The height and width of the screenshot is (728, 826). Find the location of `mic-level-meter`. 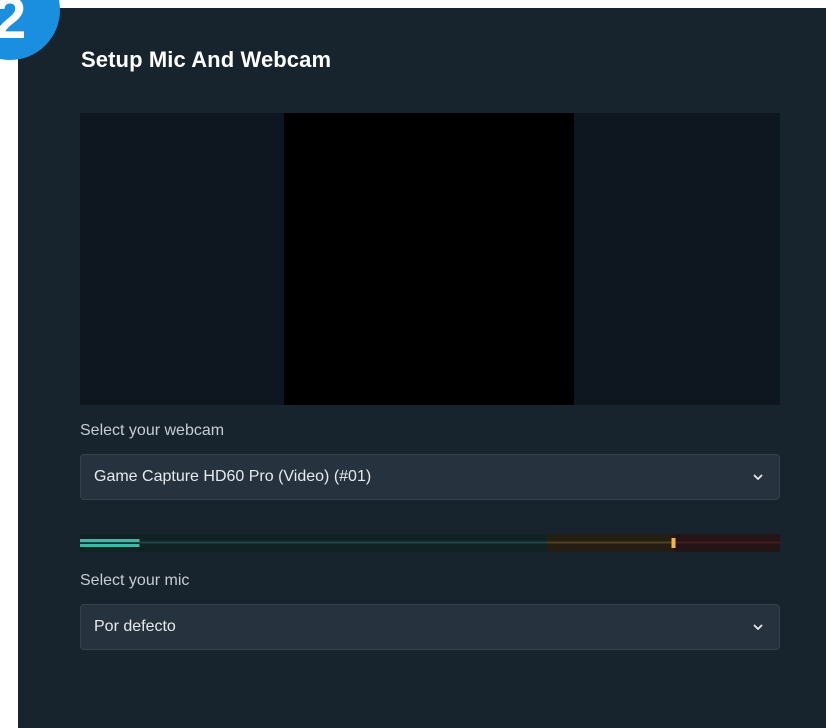

mic-level-meter is located at coordinates (430, 543).